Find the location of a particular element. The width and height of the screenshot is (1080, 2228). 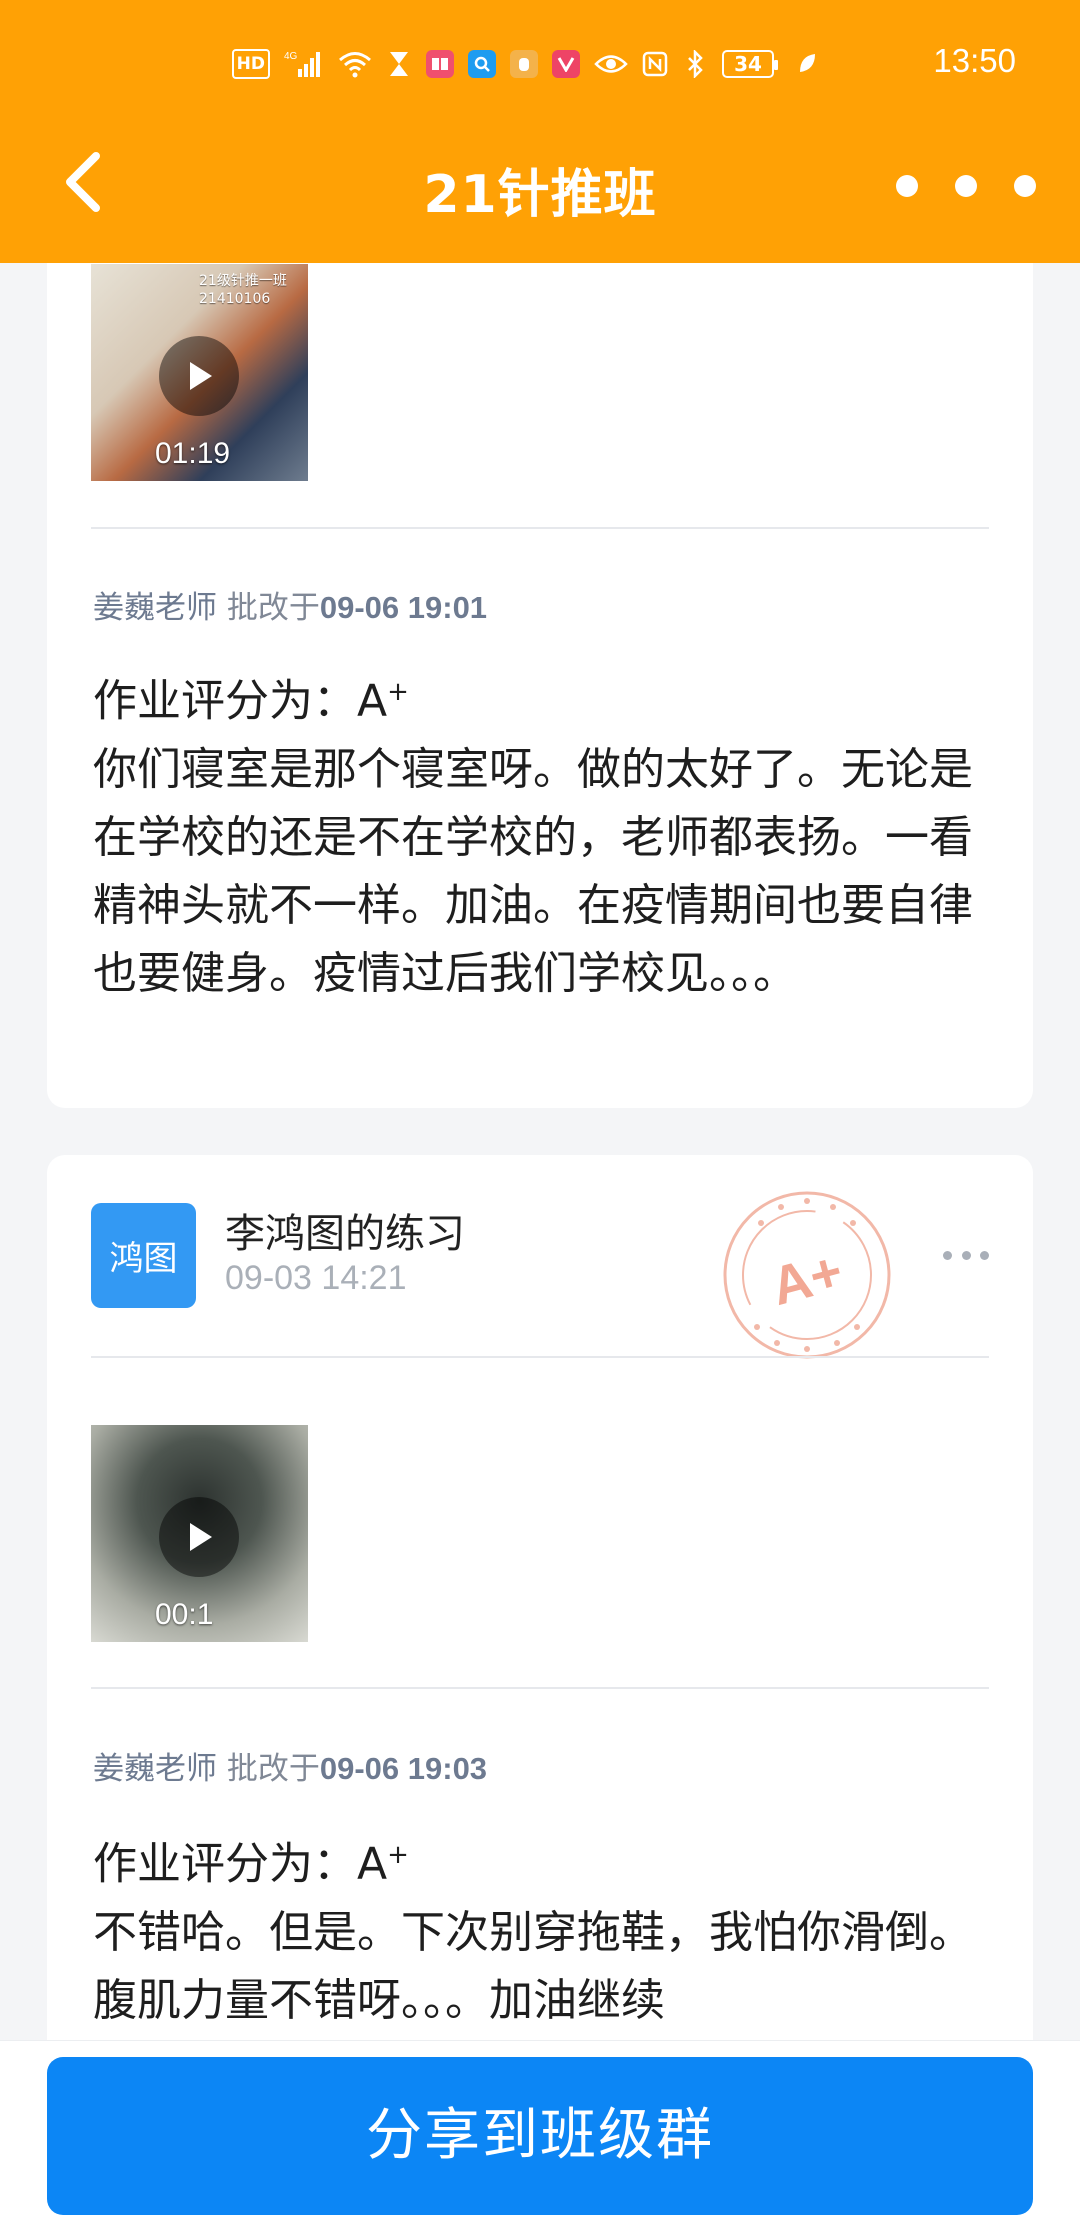

battery-icon: 34 is located at coordinates (750, 64).